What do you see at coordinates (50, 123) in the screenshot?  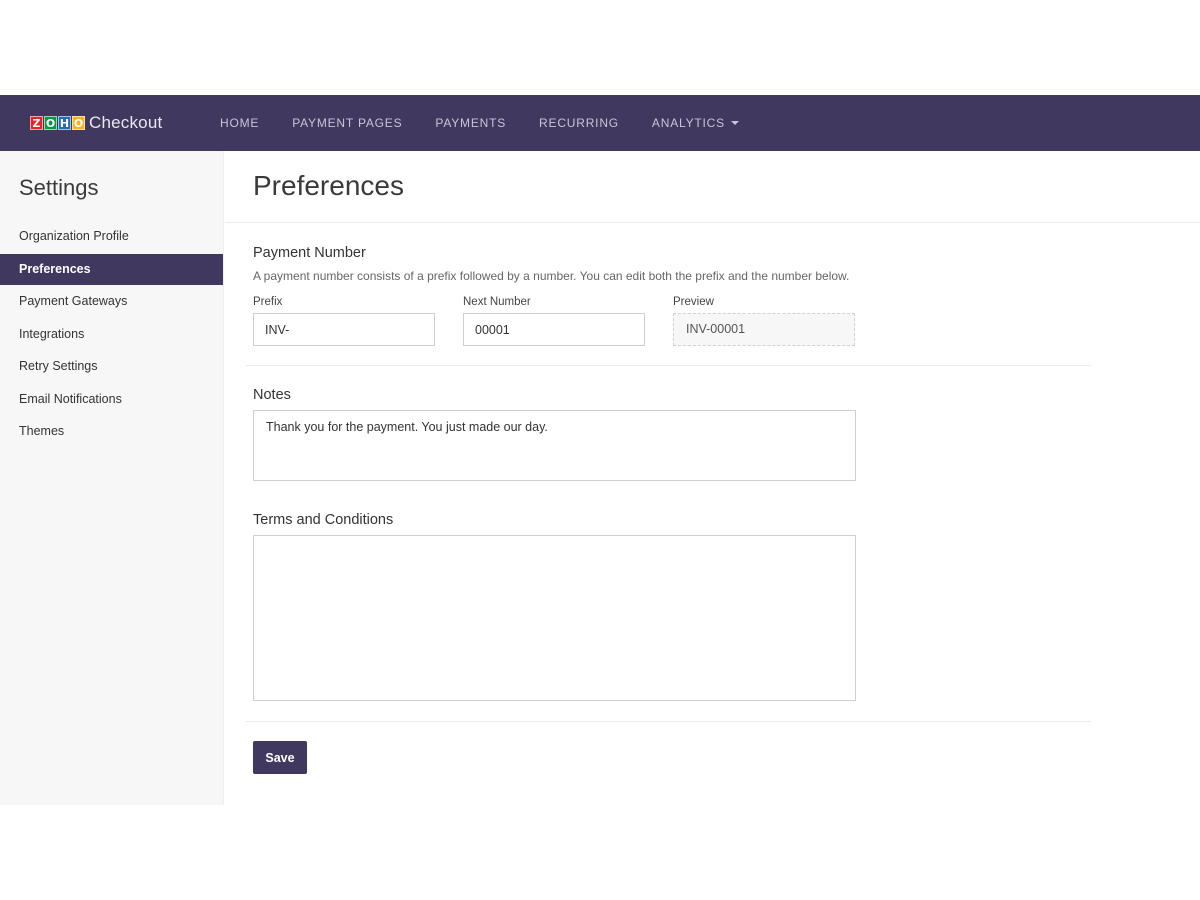 I see `zoho-letter-o1: O` at bounding box center [50, 123].